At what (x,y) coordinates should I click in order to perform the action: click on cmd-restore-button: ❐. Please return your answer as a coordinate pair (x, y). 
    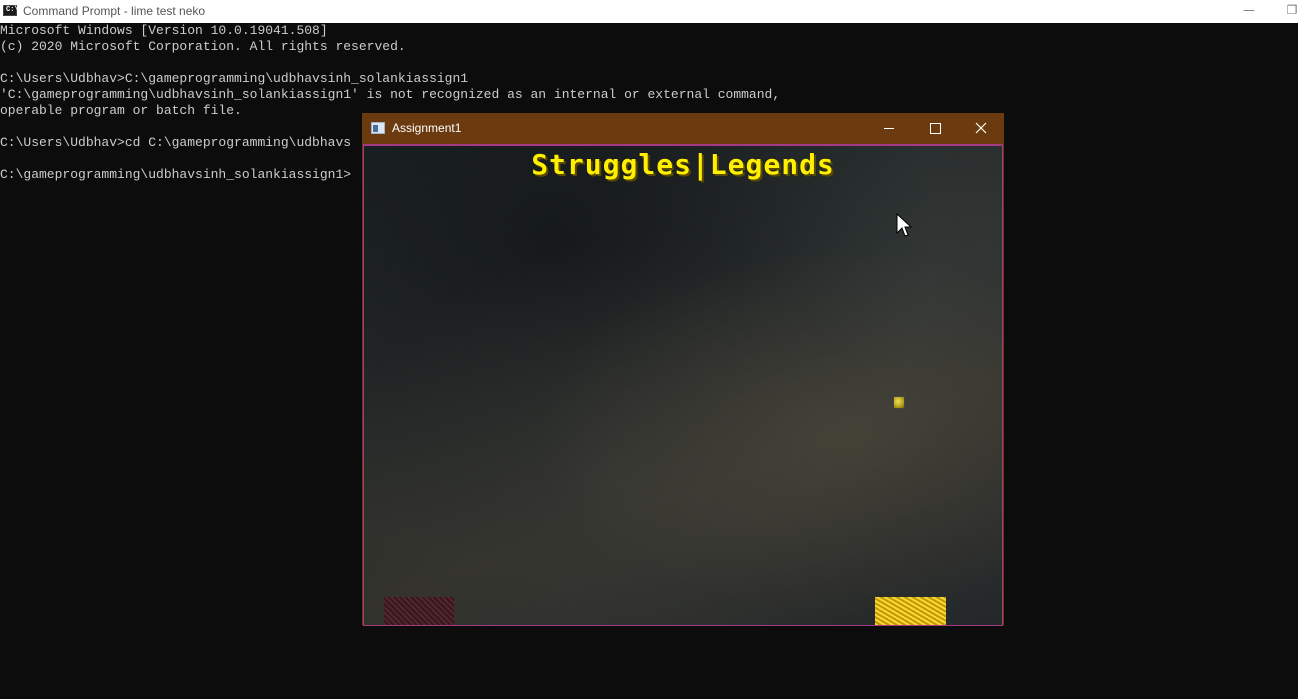
    Looking at the image, I should click on (1291, 10).